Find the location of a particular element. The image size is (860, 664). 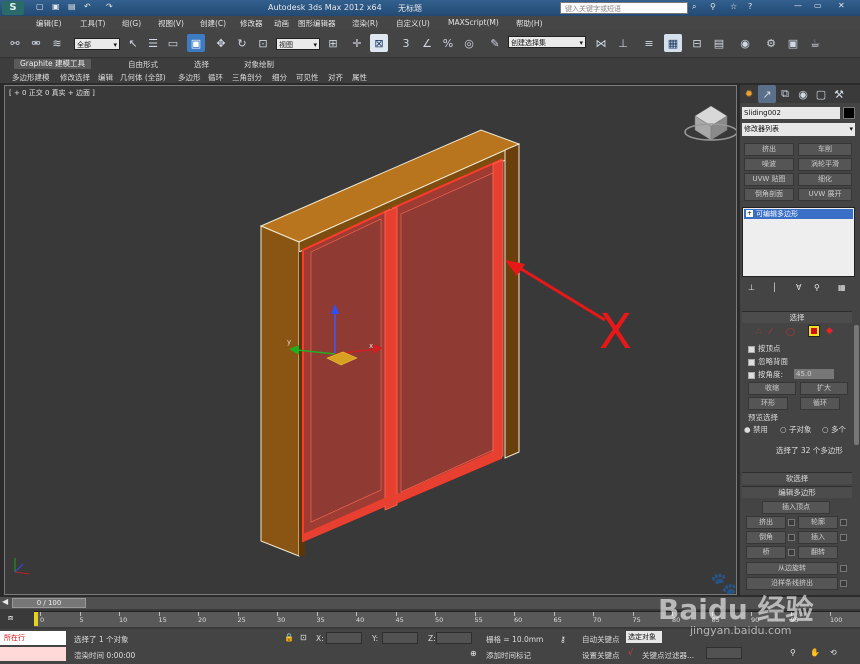

app-logo: S is located at coordinates (13, 8).